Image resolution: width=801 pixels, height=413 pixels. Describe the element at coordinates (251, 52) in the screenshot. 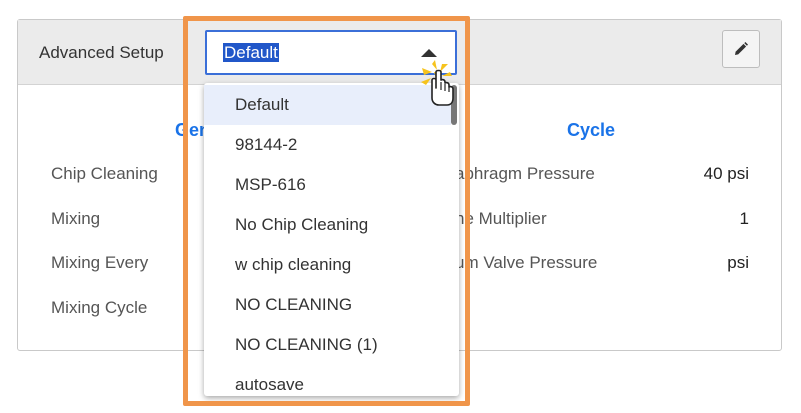

I see `profile-select-value: Default` at that location.